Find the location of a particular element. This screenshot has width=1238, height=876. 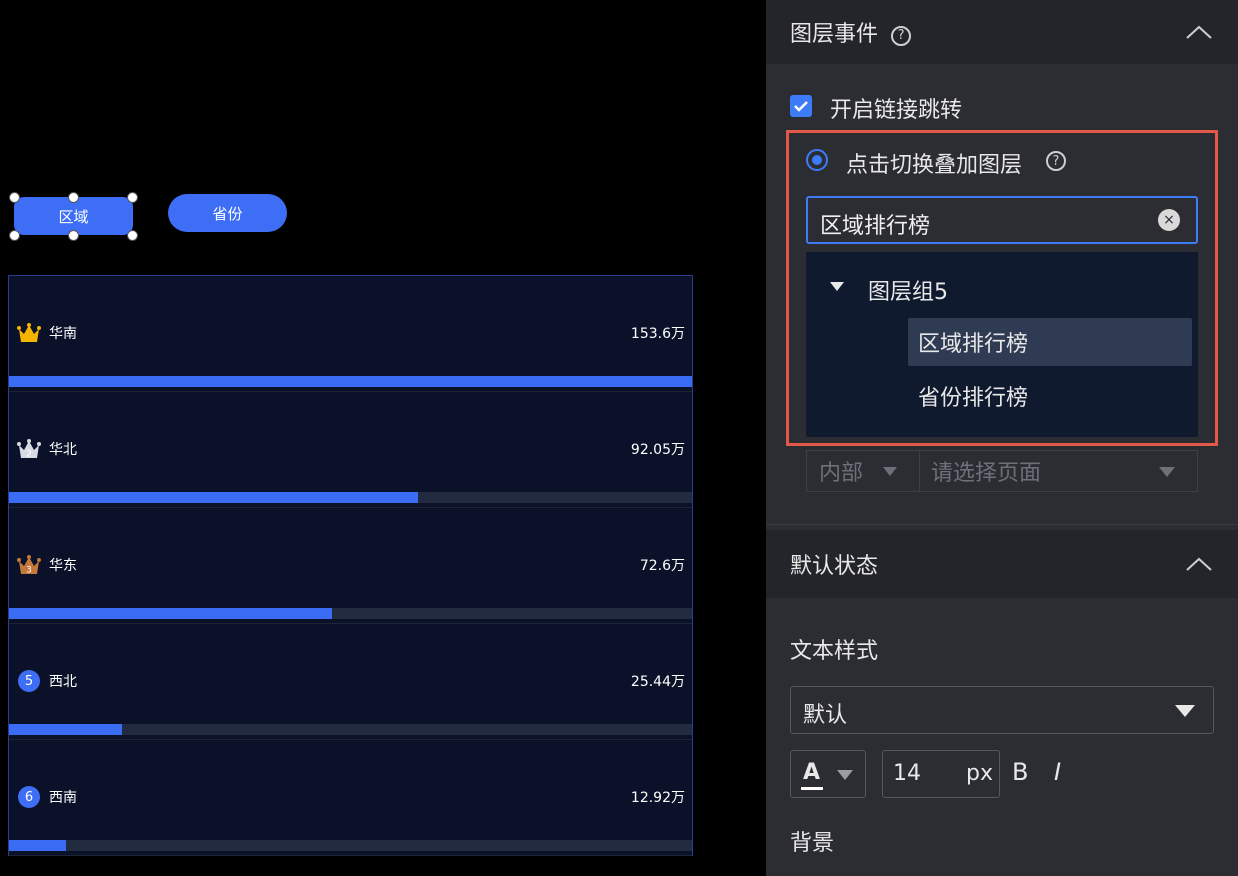

tree-group-label: 图层组5 is located at coordinates (908, 290).